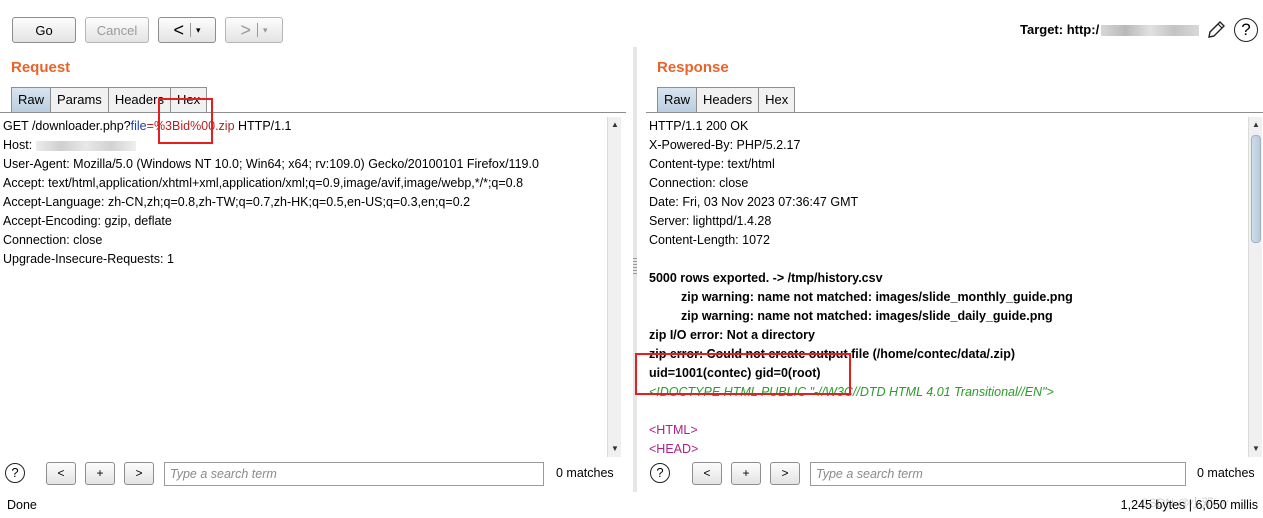  I want to click on go-button: Go, so click(44, 30).